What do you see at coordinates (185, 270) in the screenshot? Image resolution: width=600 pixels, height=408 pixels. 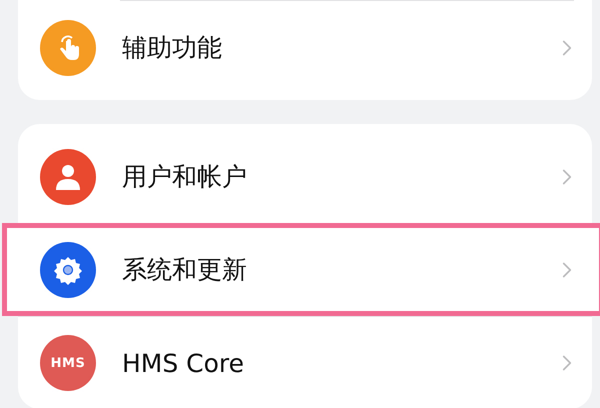 I see `item-label: 系统和更新` at bounding box center [185, 270].